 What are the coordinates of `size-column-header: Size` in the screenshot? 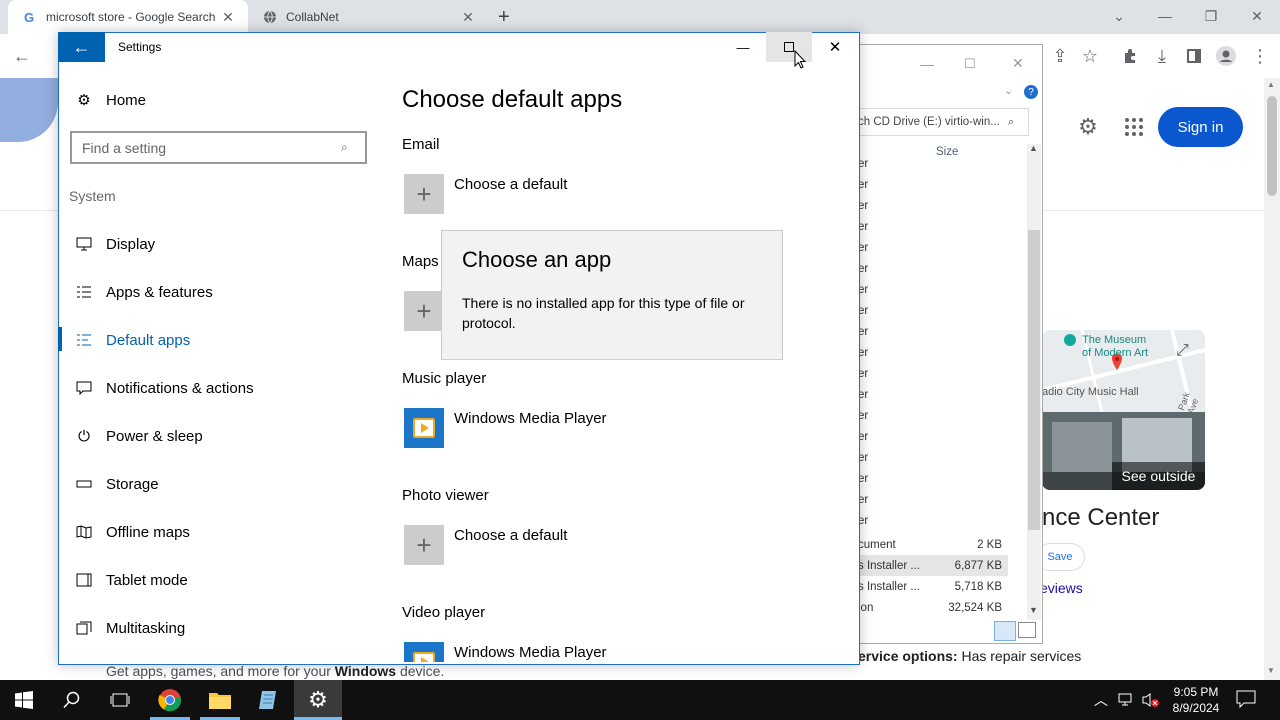 It's located at (947, 152).